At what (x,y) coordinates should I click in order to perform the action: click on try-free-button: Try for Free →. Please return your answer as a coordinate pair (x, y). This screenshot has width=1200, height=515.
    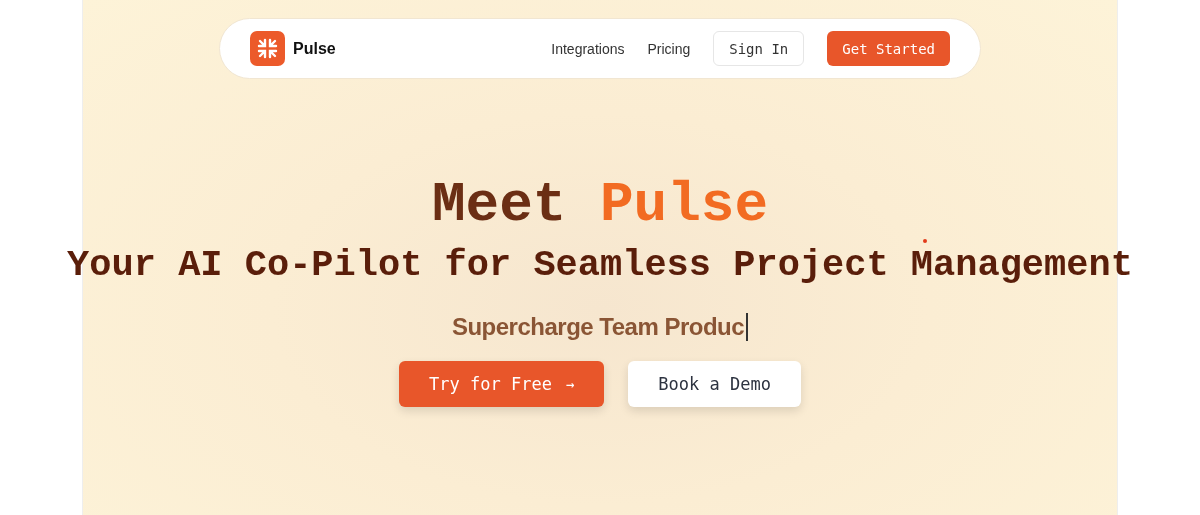
    Looking at the image, I should click on (502, 384).